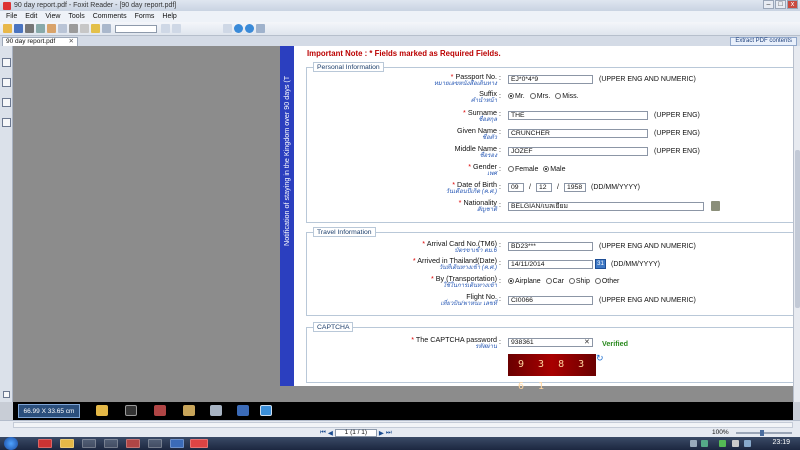 The width and height of the screenshot is (800, 450). What do you see at coordinates (550, 342) in the screenshot?
I see `captcha-input: 938361` at bounding box center [550, 342].